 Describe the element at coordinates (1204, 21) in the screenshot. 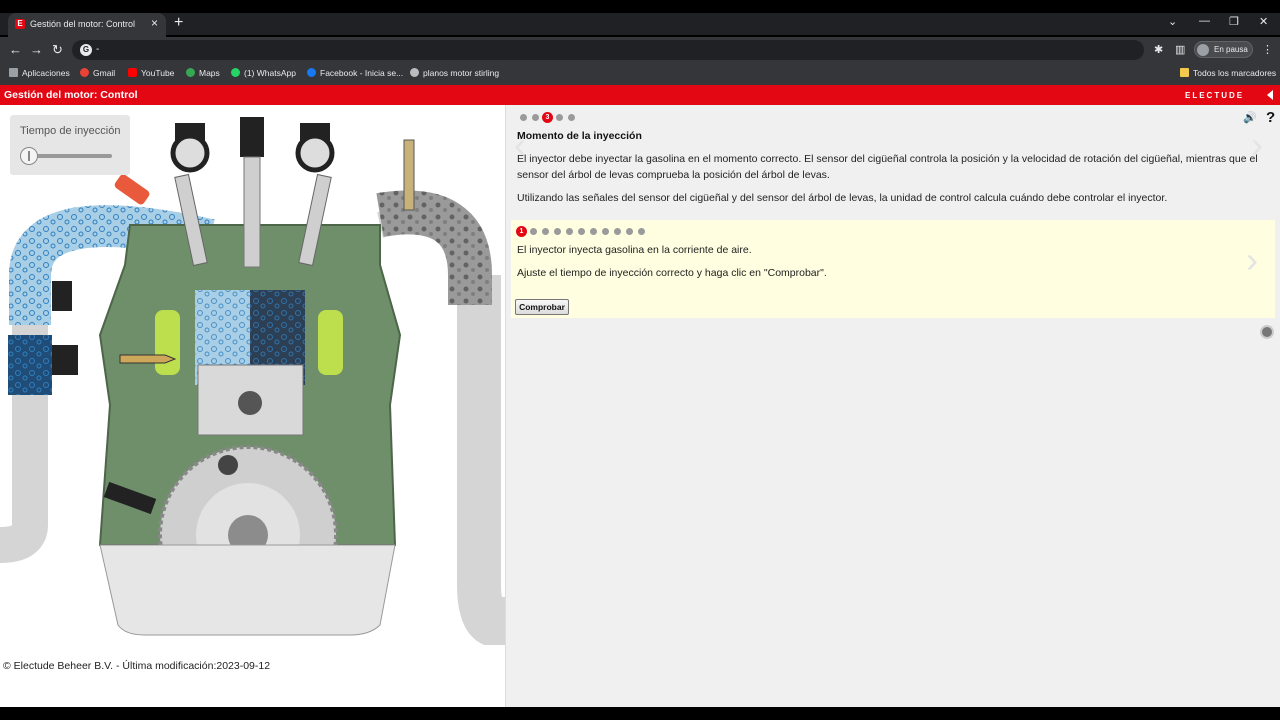

I see `minimize-icon: —` at that location.